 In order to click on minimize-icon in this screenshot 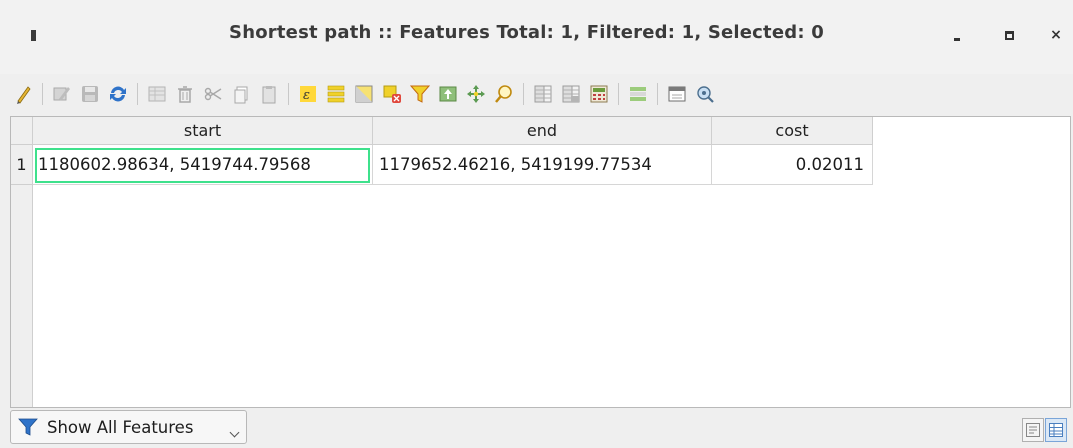, I will do `click(957, 35)`.